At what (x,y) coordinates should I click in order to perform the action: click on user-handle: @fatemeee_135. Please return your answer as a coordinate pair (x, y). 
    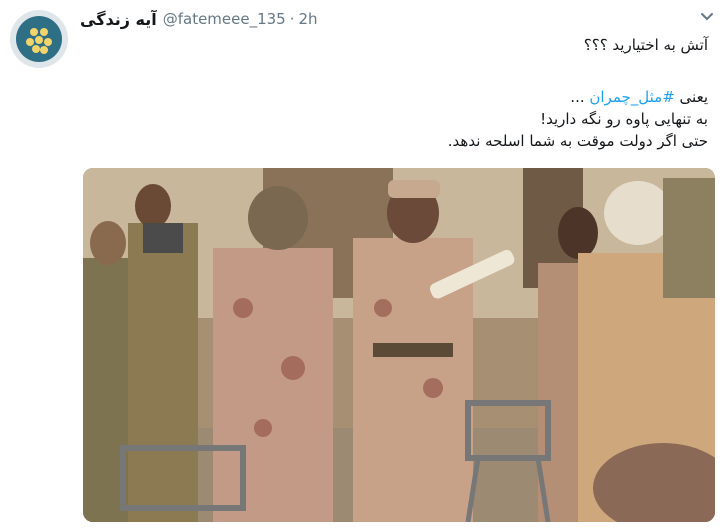
    Looking at the image, I should click on (224, 19).